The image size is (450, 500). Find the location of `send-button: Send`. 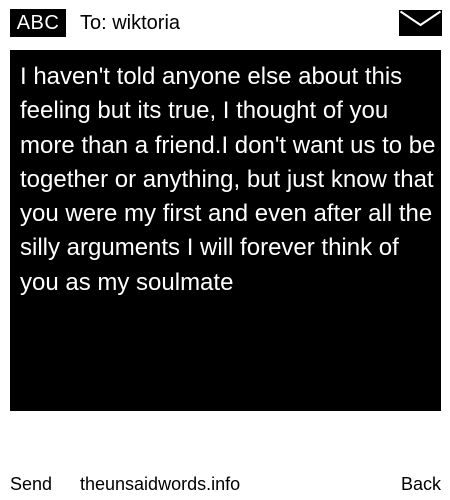

send-button: Send is located at coordinates (31, 484).